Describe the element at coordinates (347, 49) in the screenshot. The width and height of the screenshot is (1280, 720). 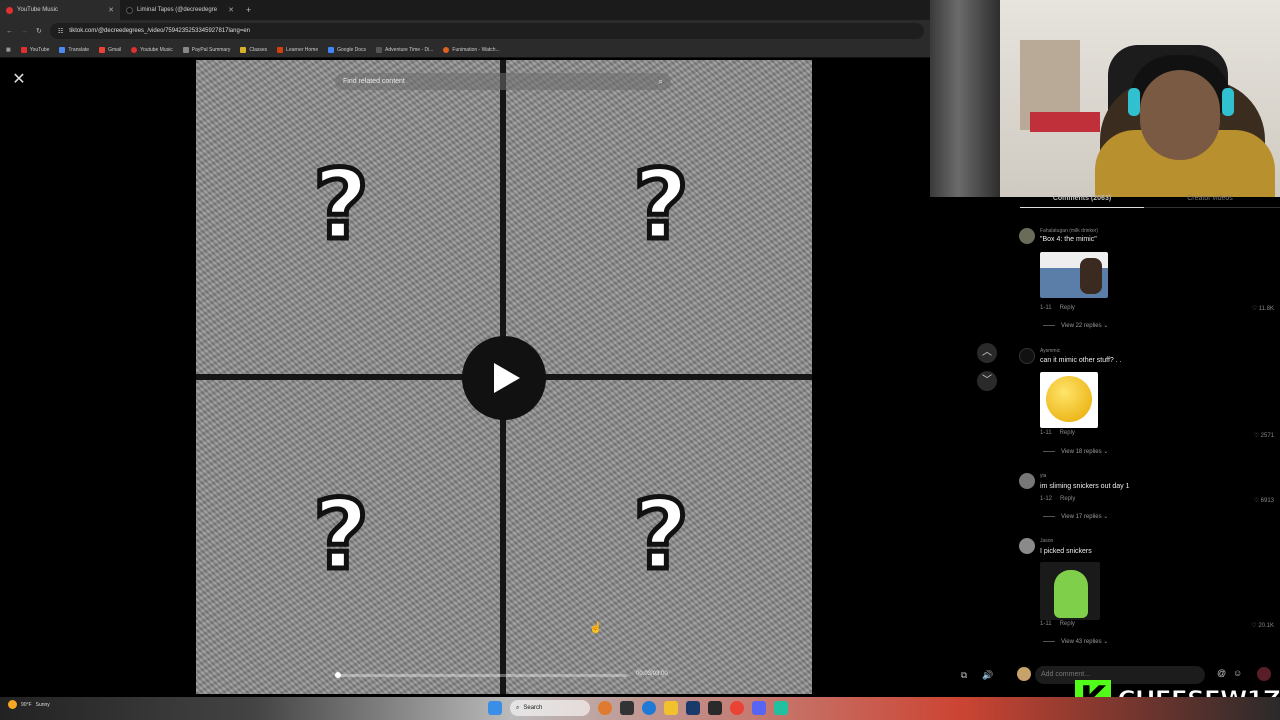
I see `bookmark-google-docs: Google Docs` at that location.